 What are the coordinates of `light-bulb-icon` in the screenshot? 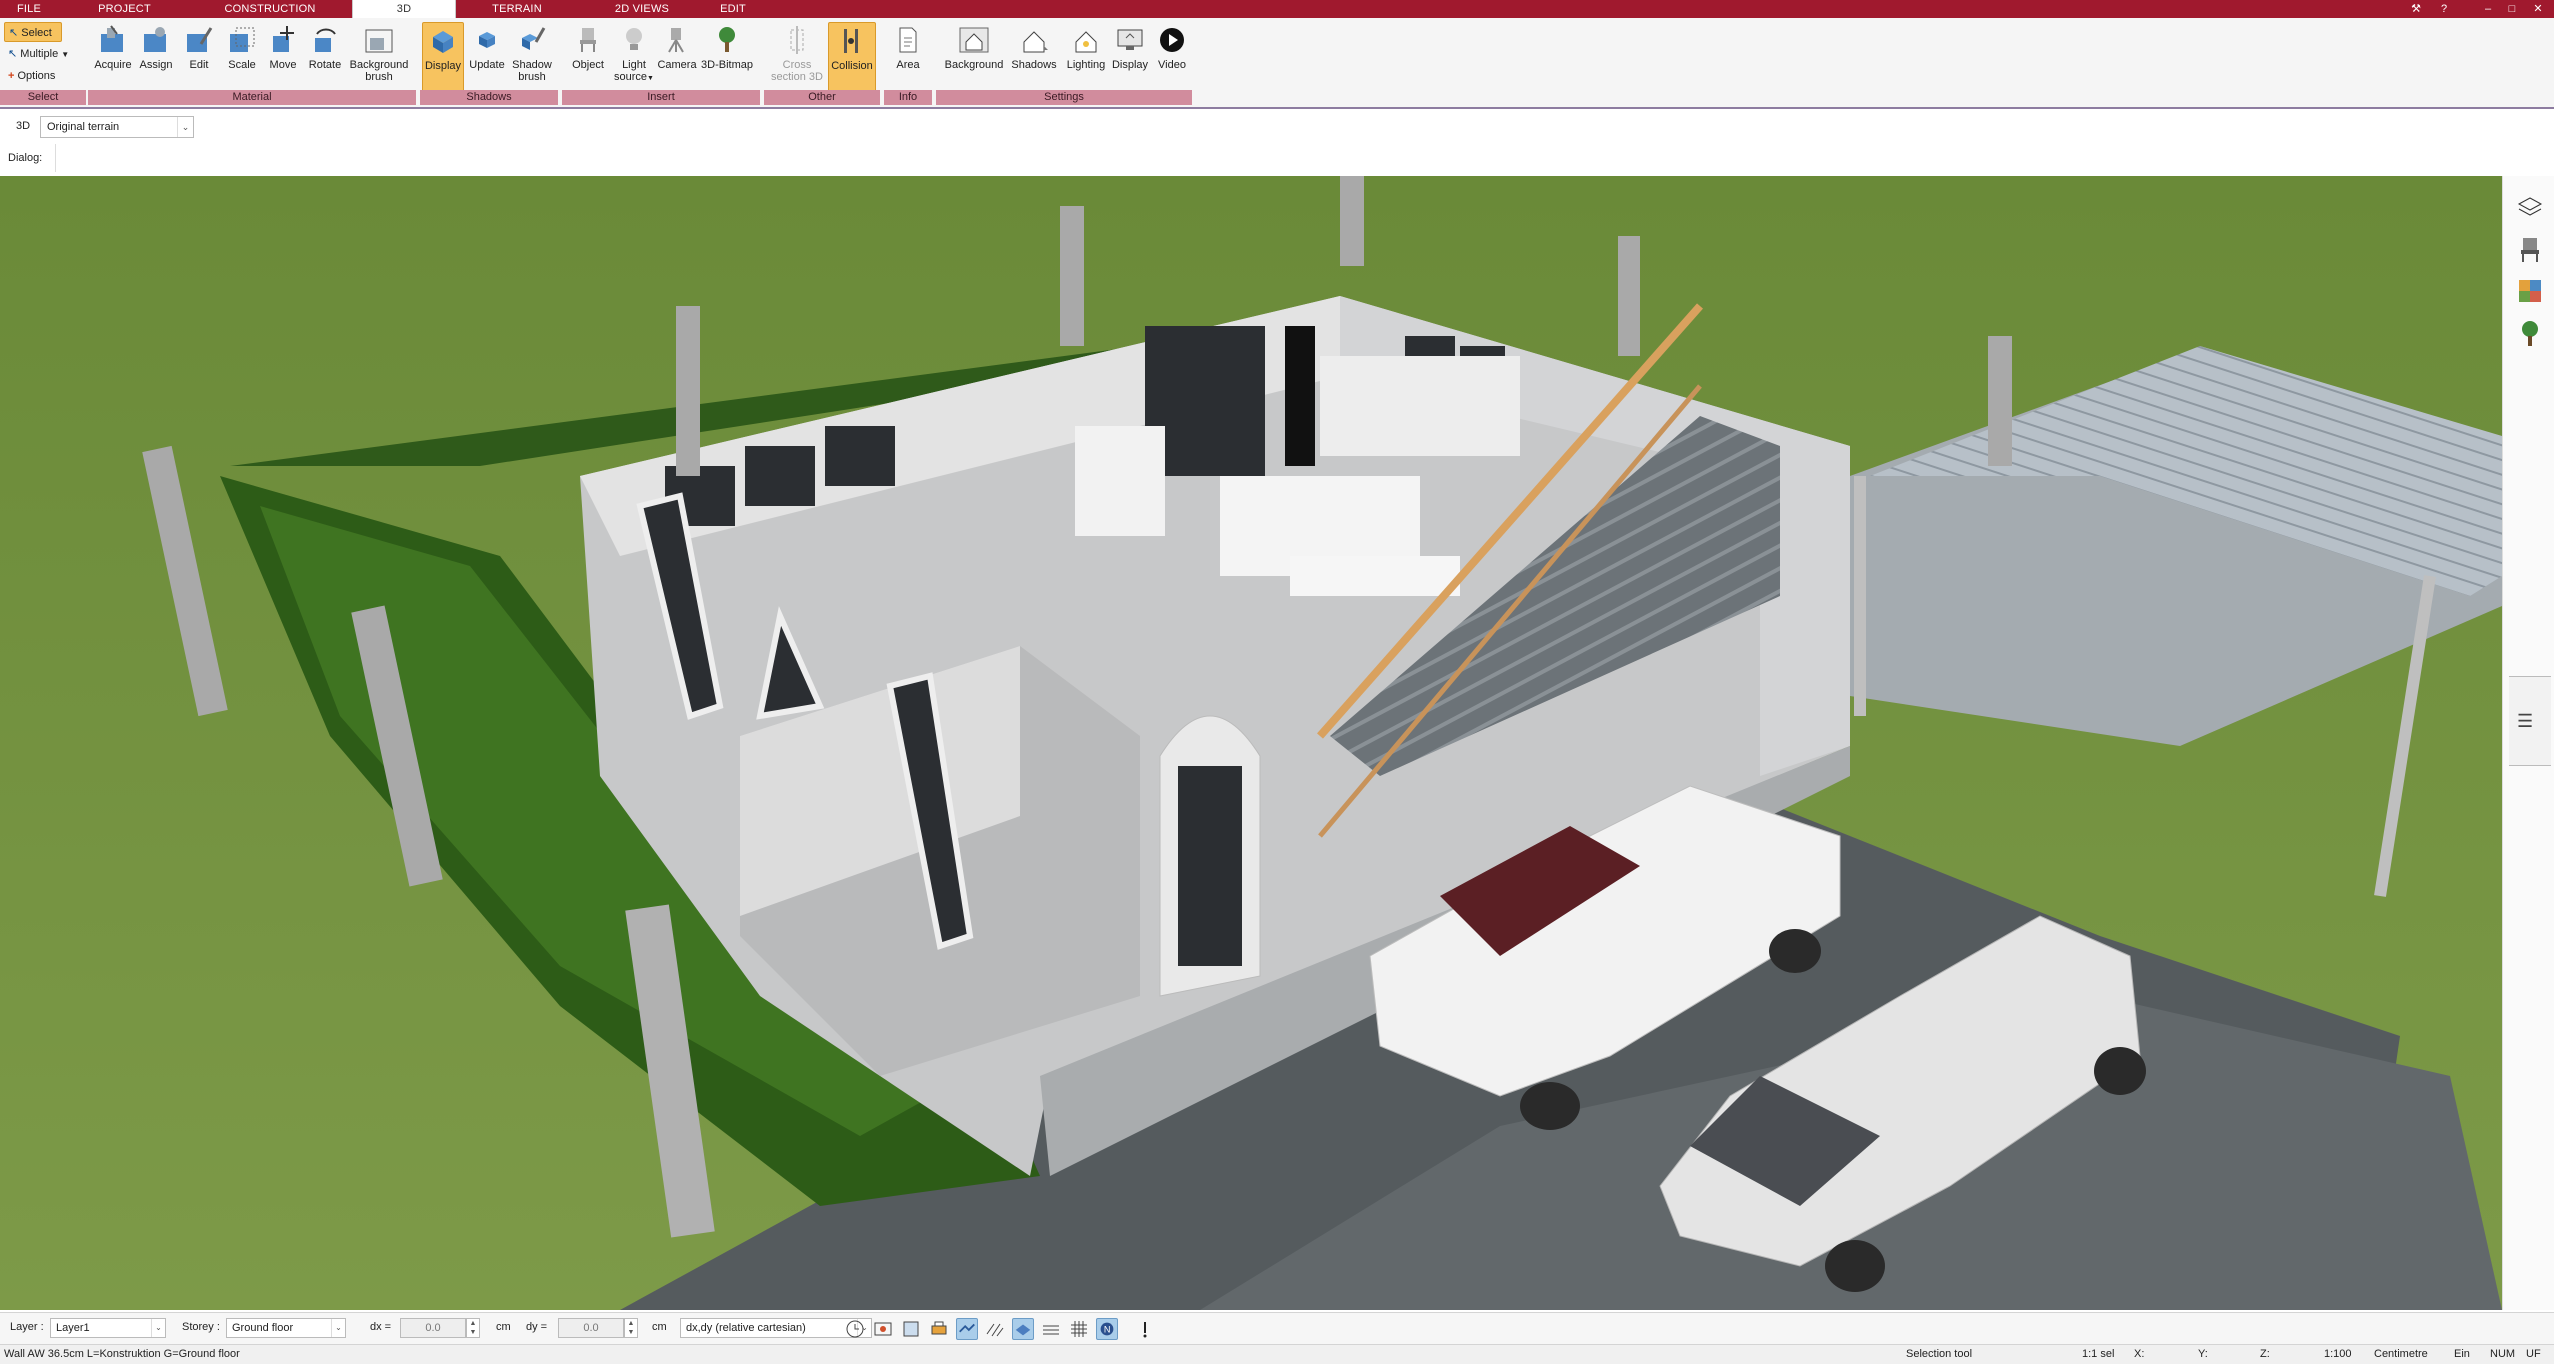 It's located at (634, 39).